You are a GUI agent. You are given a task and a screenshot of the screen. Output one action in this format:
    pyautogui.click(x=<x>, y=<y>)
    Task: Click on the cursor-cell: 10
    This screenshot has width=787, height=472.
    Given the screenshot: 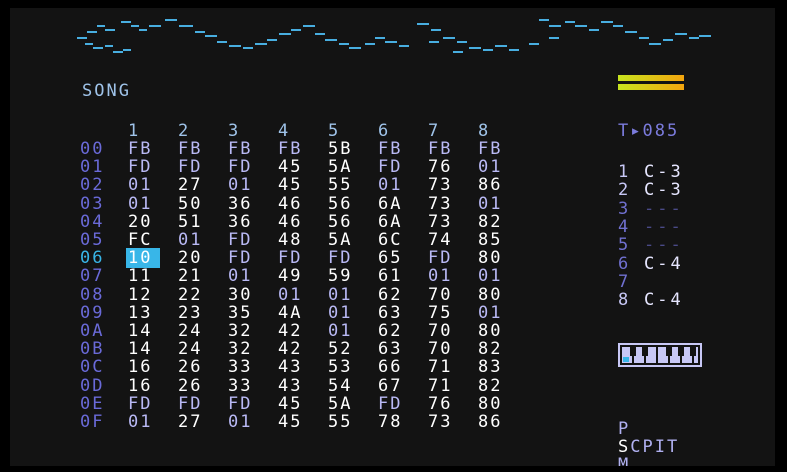 What is the action you would take?
    pyautogui.click(x=143, y=258)
    